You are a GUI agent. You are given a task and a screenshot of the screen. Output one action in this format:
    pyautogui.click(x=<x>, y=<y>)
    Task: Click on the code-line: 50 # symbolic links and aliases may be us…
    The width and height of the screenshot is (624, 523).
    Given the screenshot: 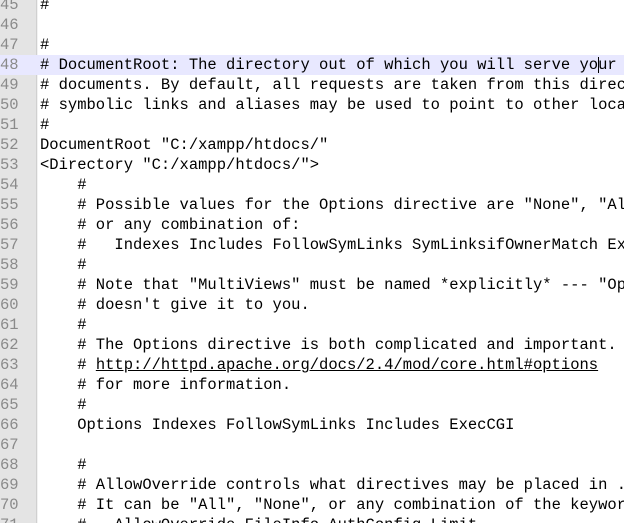 What is the action you would take?
    pyautogui.click(x=312, y=105)
    